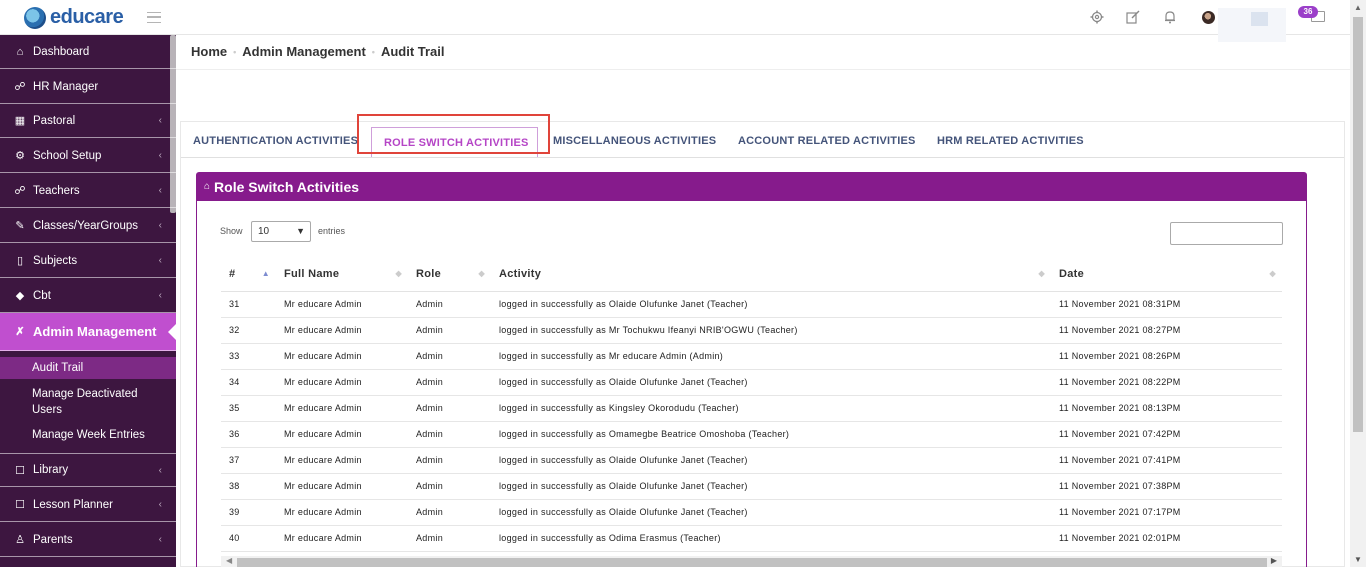 The height and width of the screenshot is (567, 1366). Describe the element at coordinates (1226, 233) in the screenshot. I see `search-input` at that location.